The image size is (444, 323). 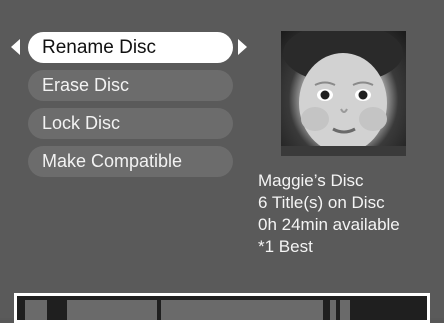 I want to click on disc-usage-bar, so click(x=222, y=308).